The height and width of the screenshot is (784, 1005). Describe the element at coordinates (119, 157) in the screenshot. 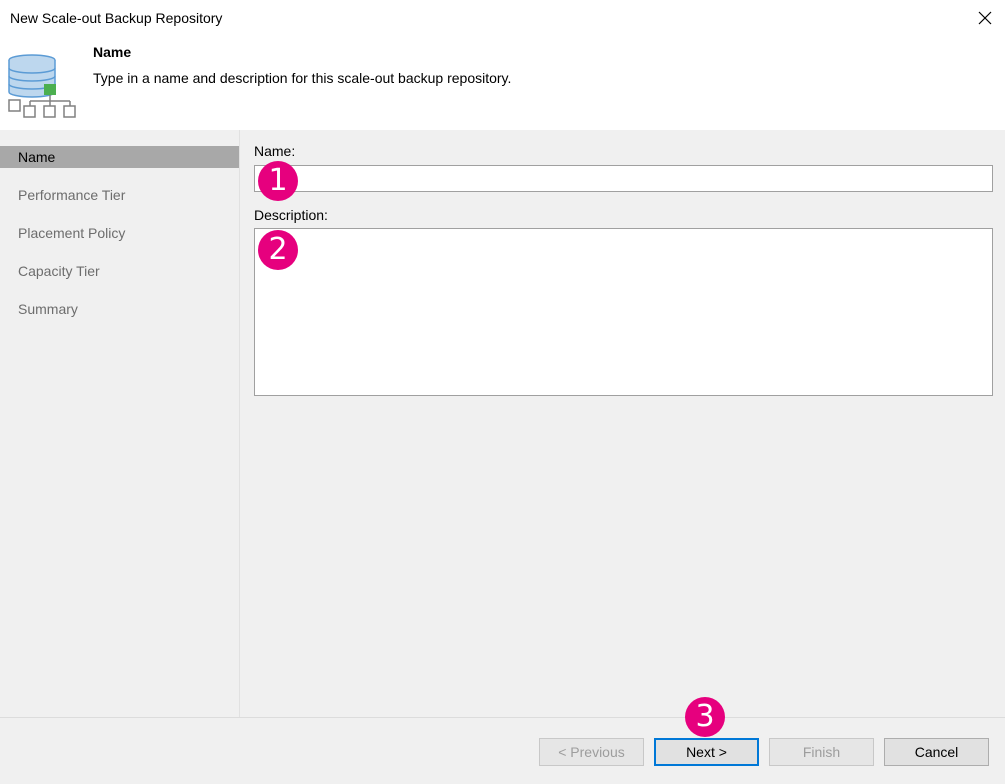

I see `step-name: Name` at that location.